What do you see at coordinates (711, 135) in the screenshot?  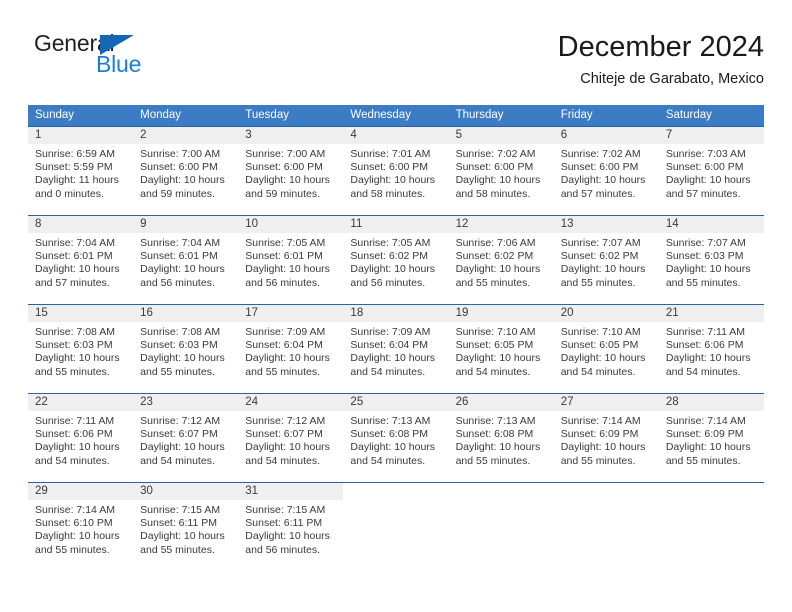 I see `day-number: 7` at bounding box center [711, 135].